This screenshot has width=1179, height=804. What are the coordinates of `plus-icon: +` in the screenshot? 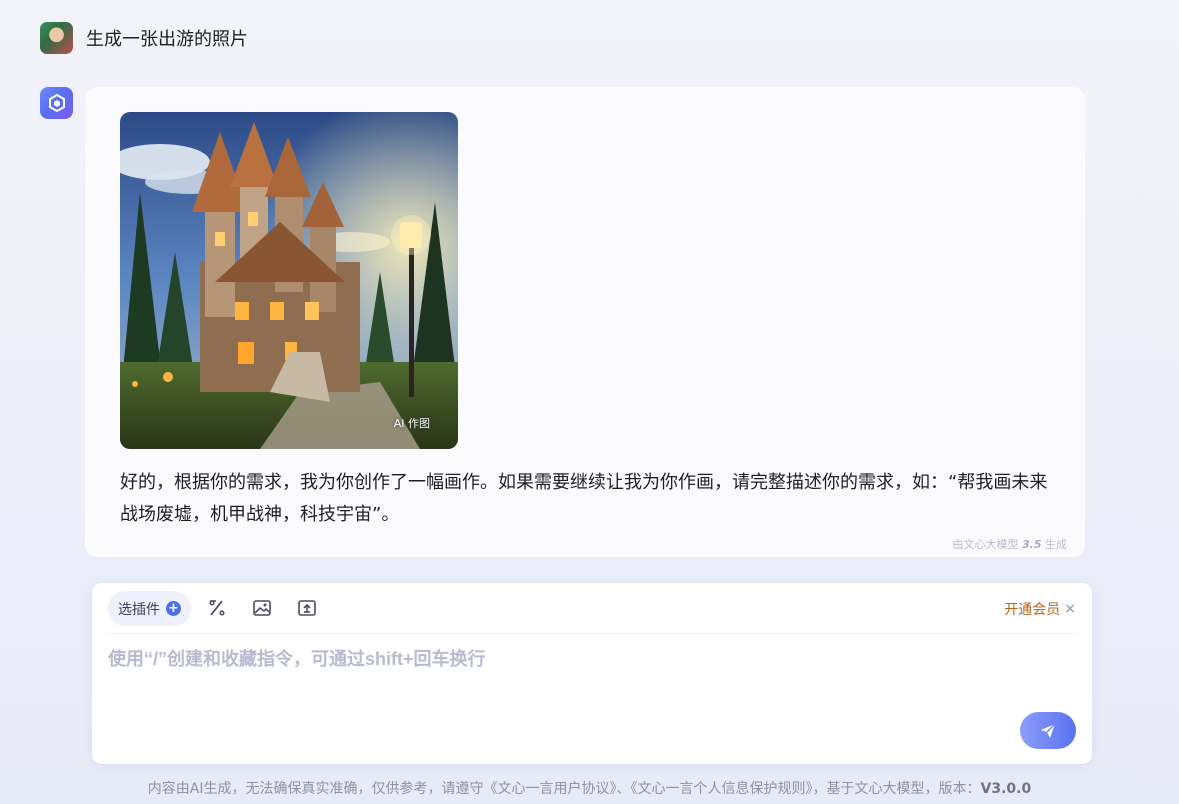 It's located at (173, 608).